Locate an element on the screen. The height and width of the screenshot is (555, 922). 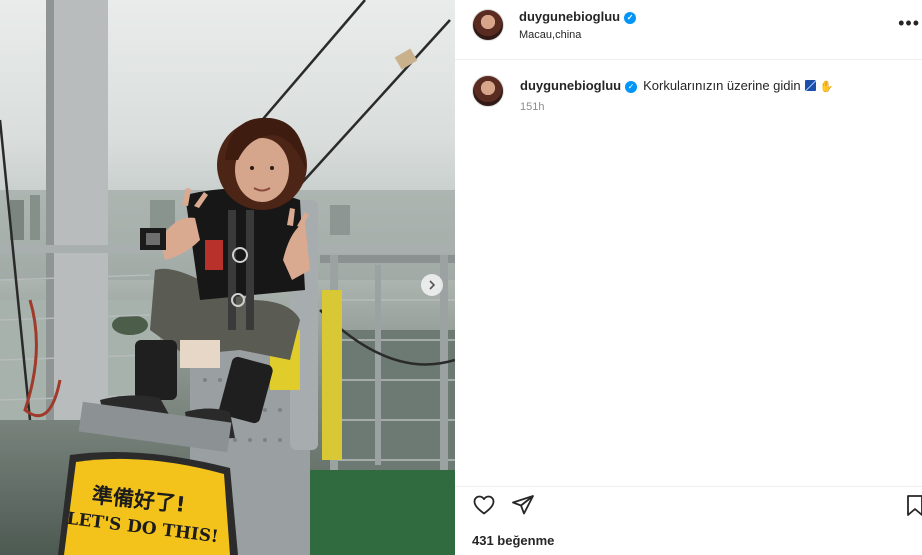
caption-timestamp: 151h is located at coordinates (532, 107).